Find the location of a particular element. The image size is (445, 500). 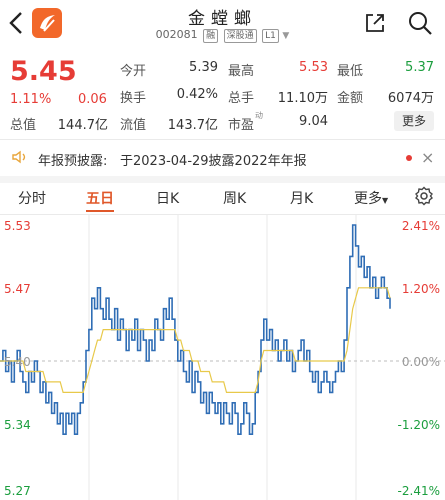

y-tick-right: 0.00% is located at coordinates (421, 362).